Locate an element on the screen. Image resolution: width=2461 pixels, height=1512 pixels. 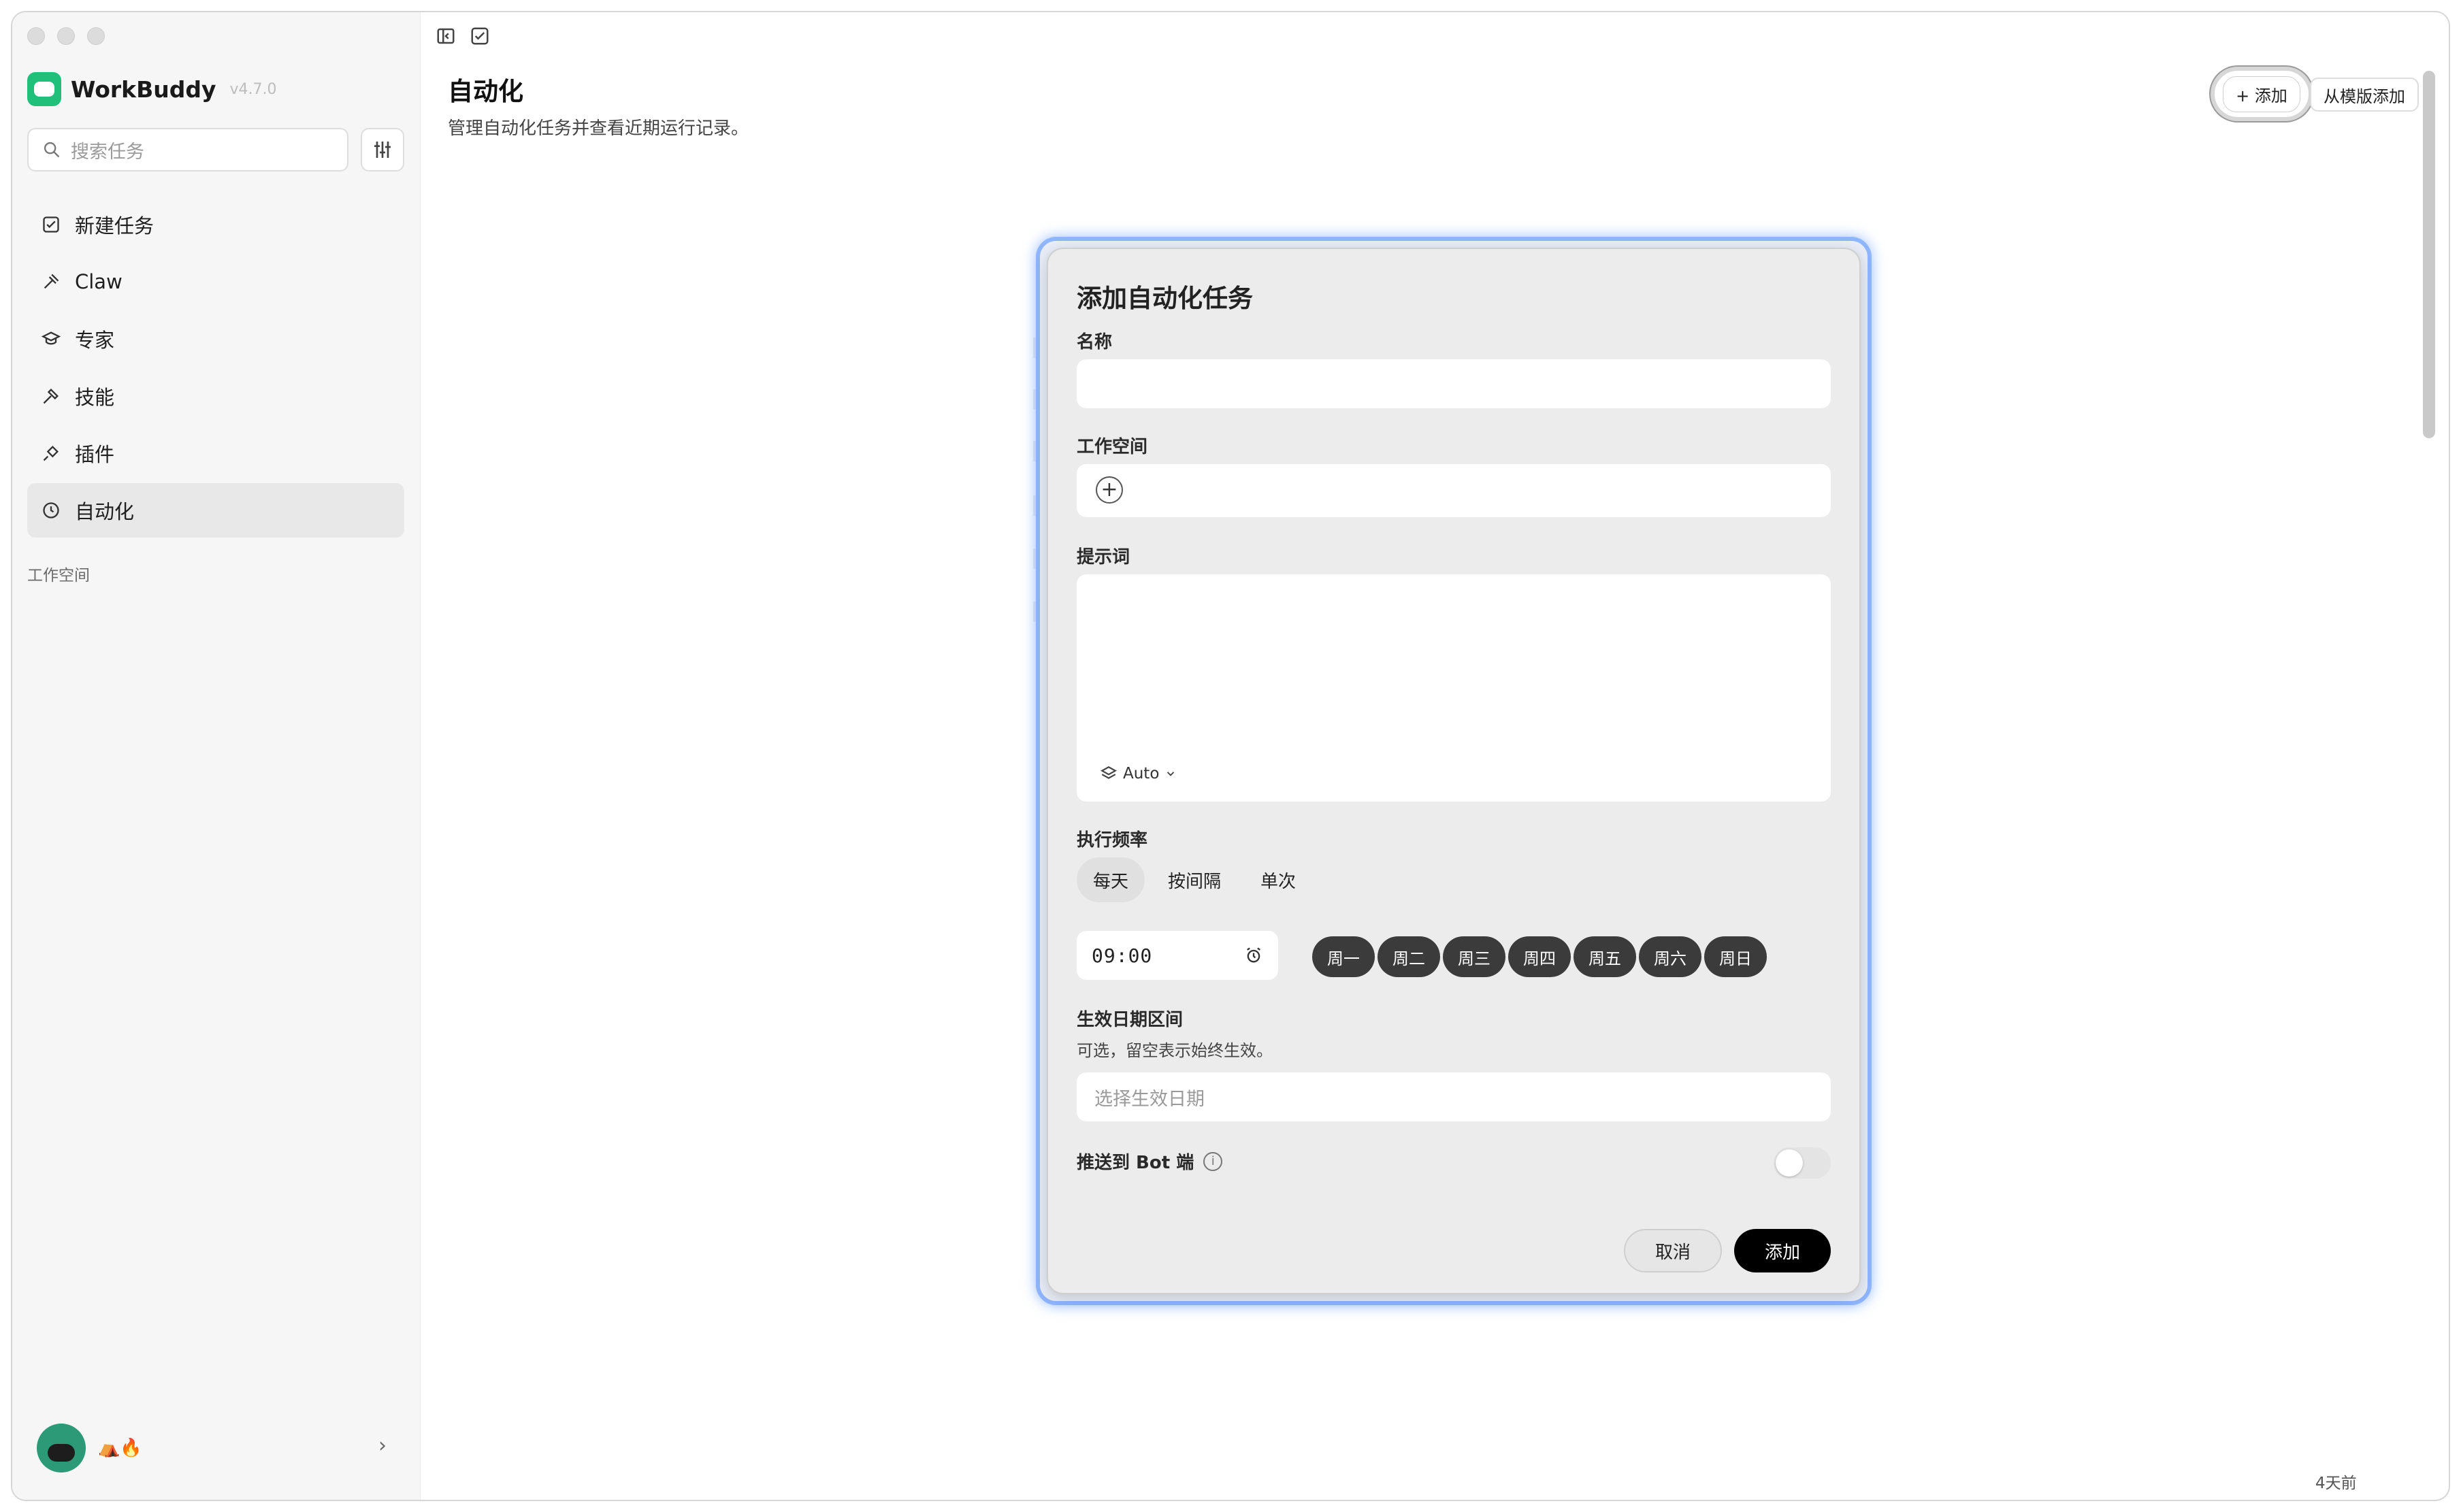
sidebar-item-automation: 自动化 is located at coordinates (215, 510).